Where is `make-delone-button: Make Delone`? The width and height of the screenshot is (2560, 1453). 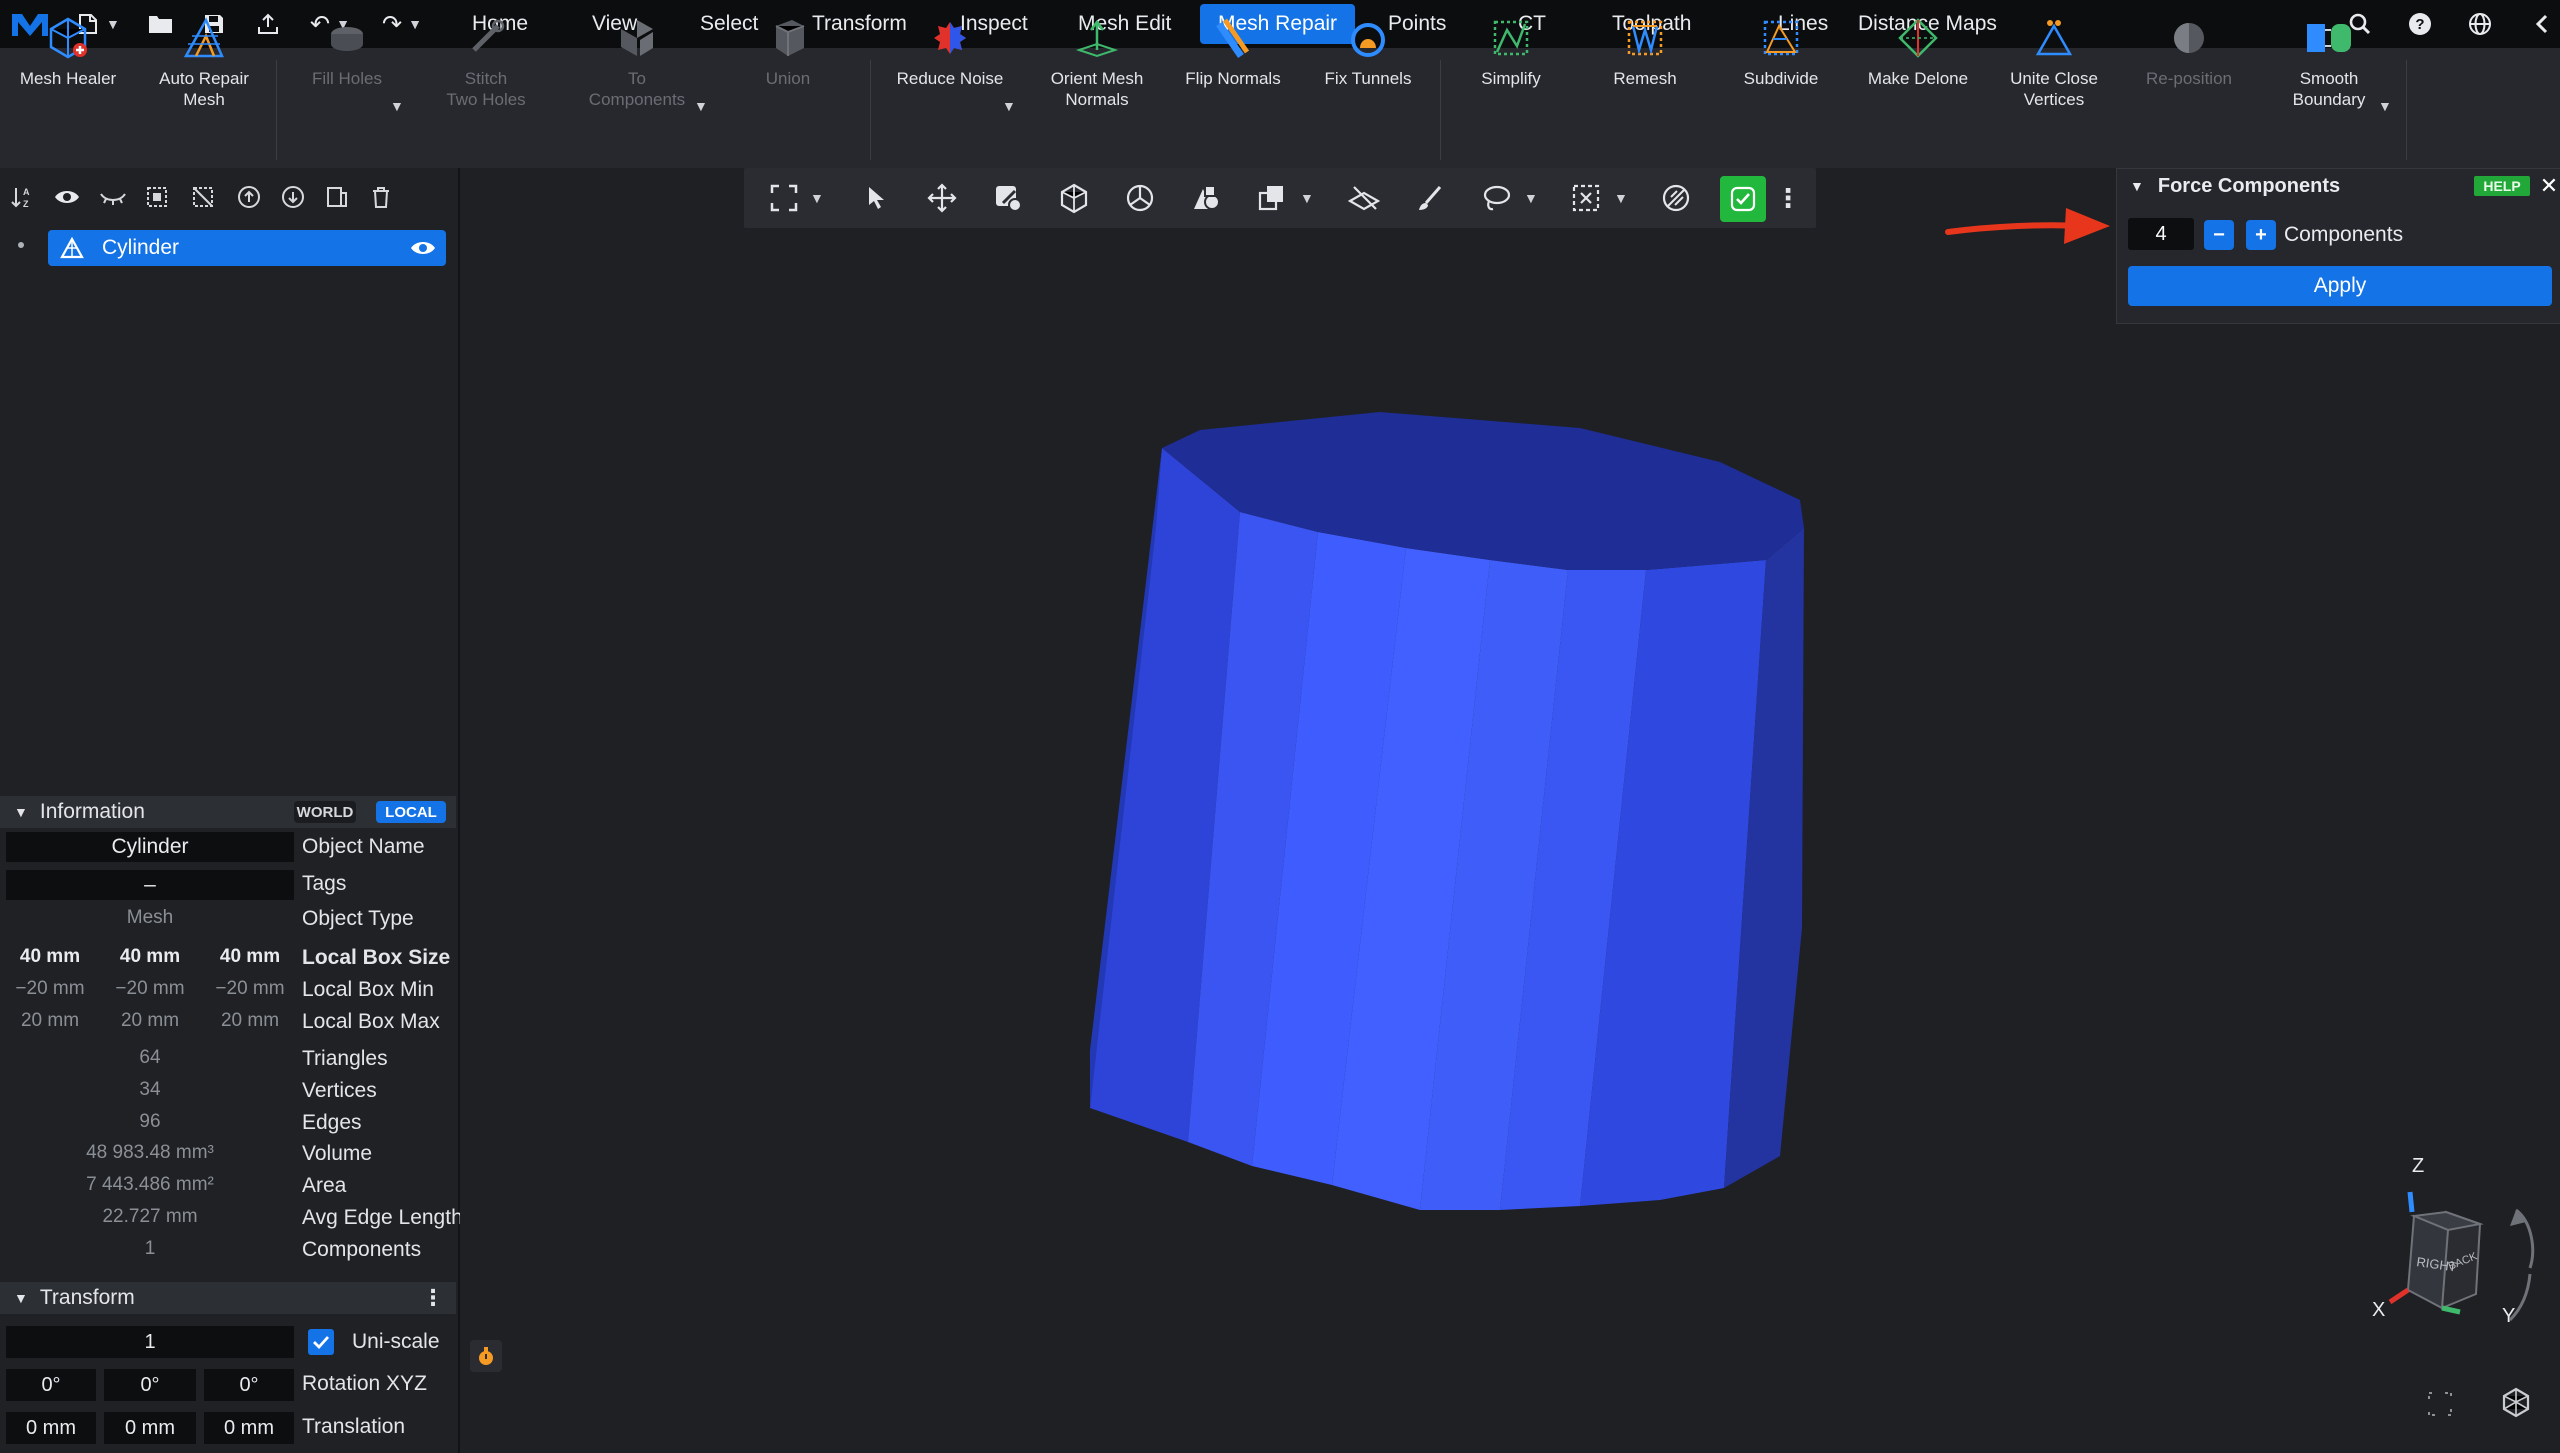
make-delone-button: Make Delone is located at coordinates (1918, 64).